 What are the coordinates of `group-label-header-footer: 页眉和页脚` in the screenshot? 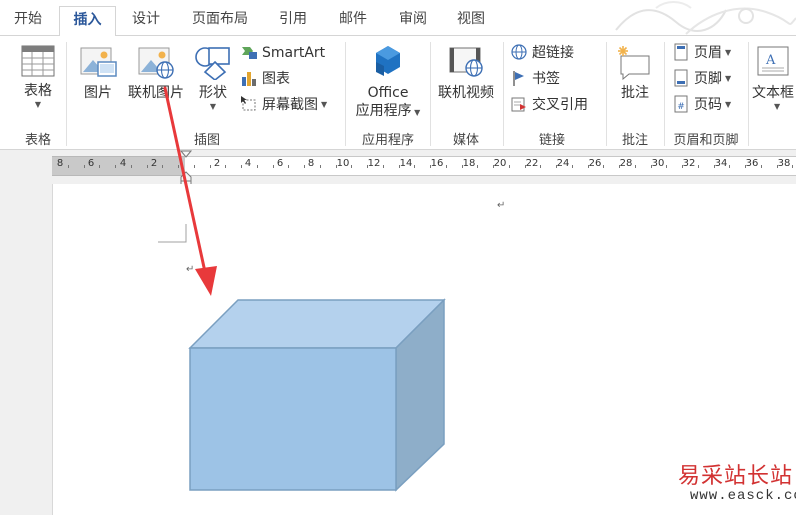 It's located at (706, 140).